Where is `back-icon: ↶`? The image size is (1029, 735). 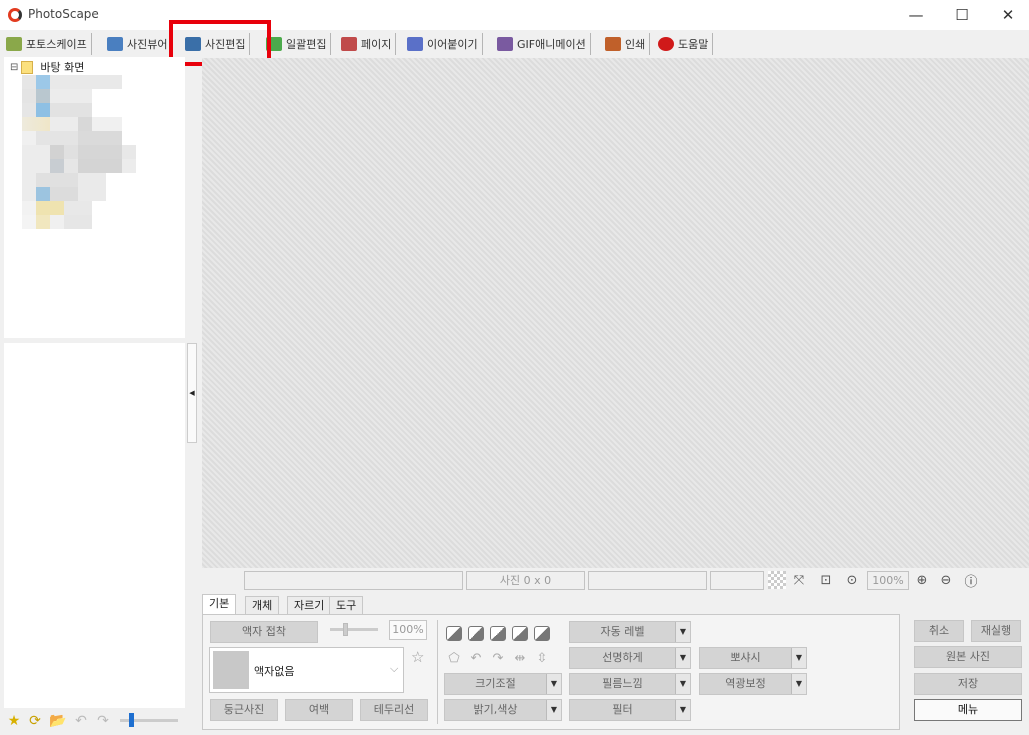
back-icon: ↶ is located at coordinates (81, 721).